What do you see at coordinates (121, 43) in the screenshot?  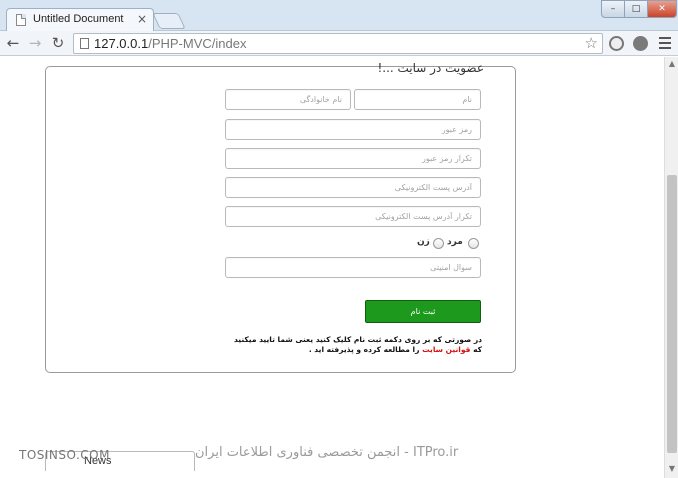 I see `url-host: 127.0.0.1` at bounding box center [121, 43].